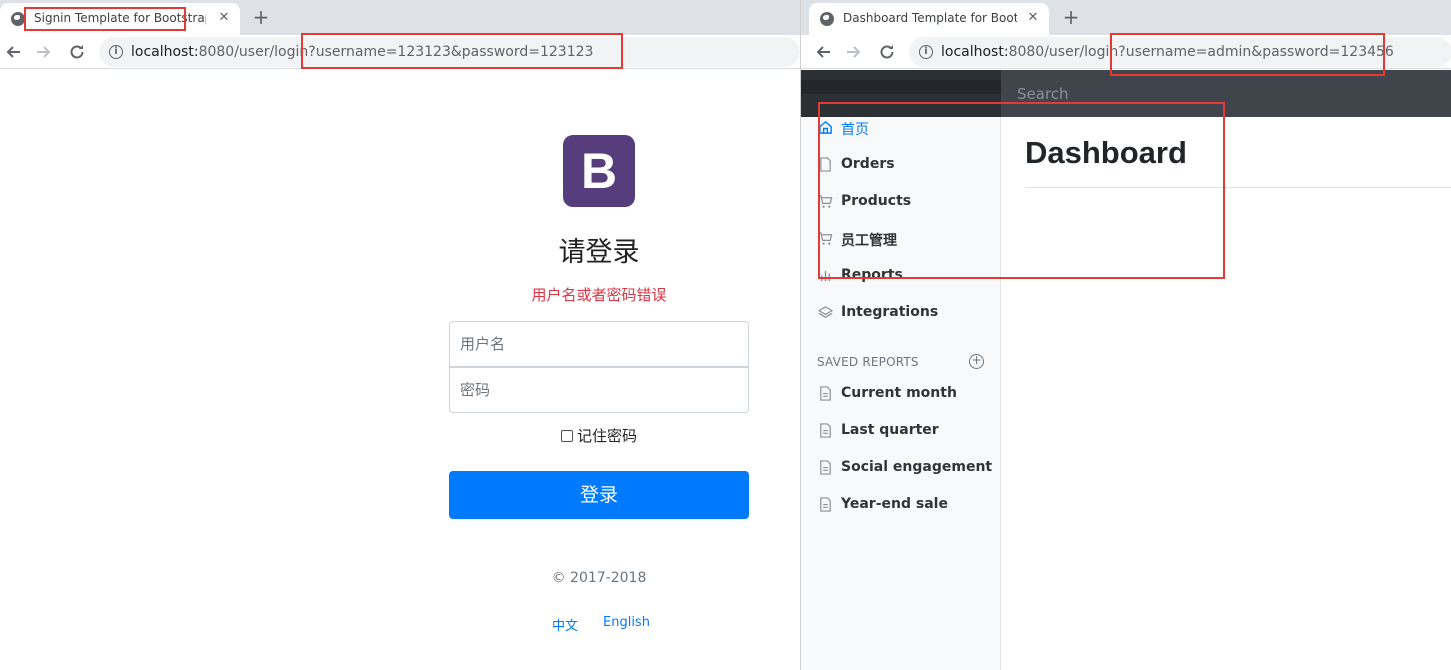 This screenshot has width=1451, height=670. Describe the element at coordinates (400, 435) in the screenshot. I see `remember-me: 记住密码` at that location.